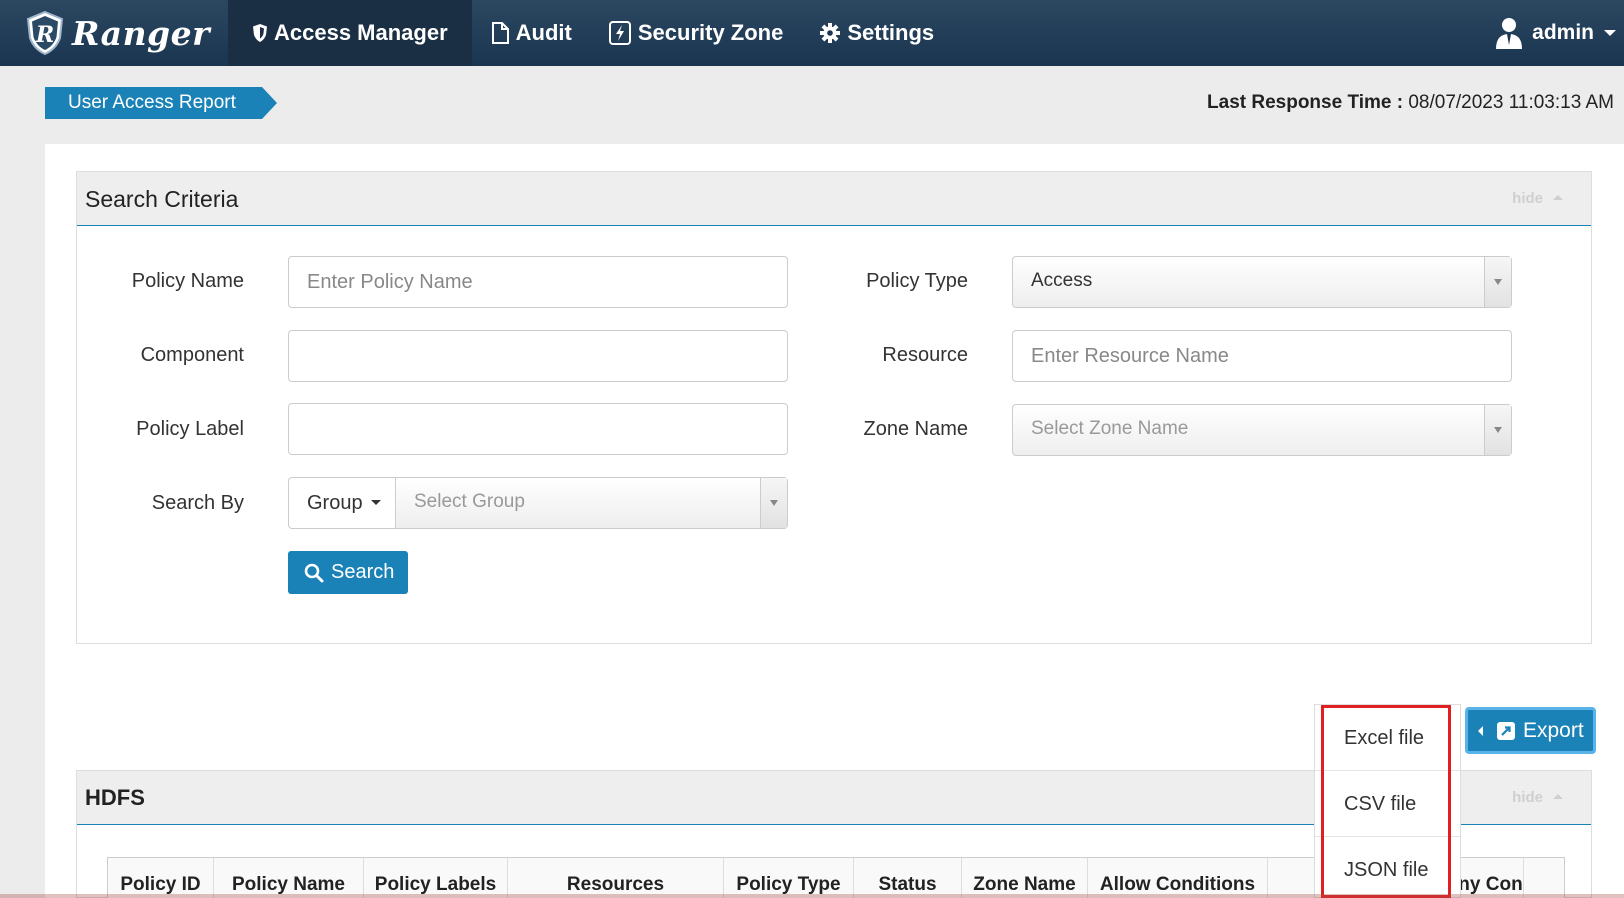 The image size is (1624, 898). Describe the element at coordinates (1506, 730) in the screenshot. I see `external-link-icon` at that location.